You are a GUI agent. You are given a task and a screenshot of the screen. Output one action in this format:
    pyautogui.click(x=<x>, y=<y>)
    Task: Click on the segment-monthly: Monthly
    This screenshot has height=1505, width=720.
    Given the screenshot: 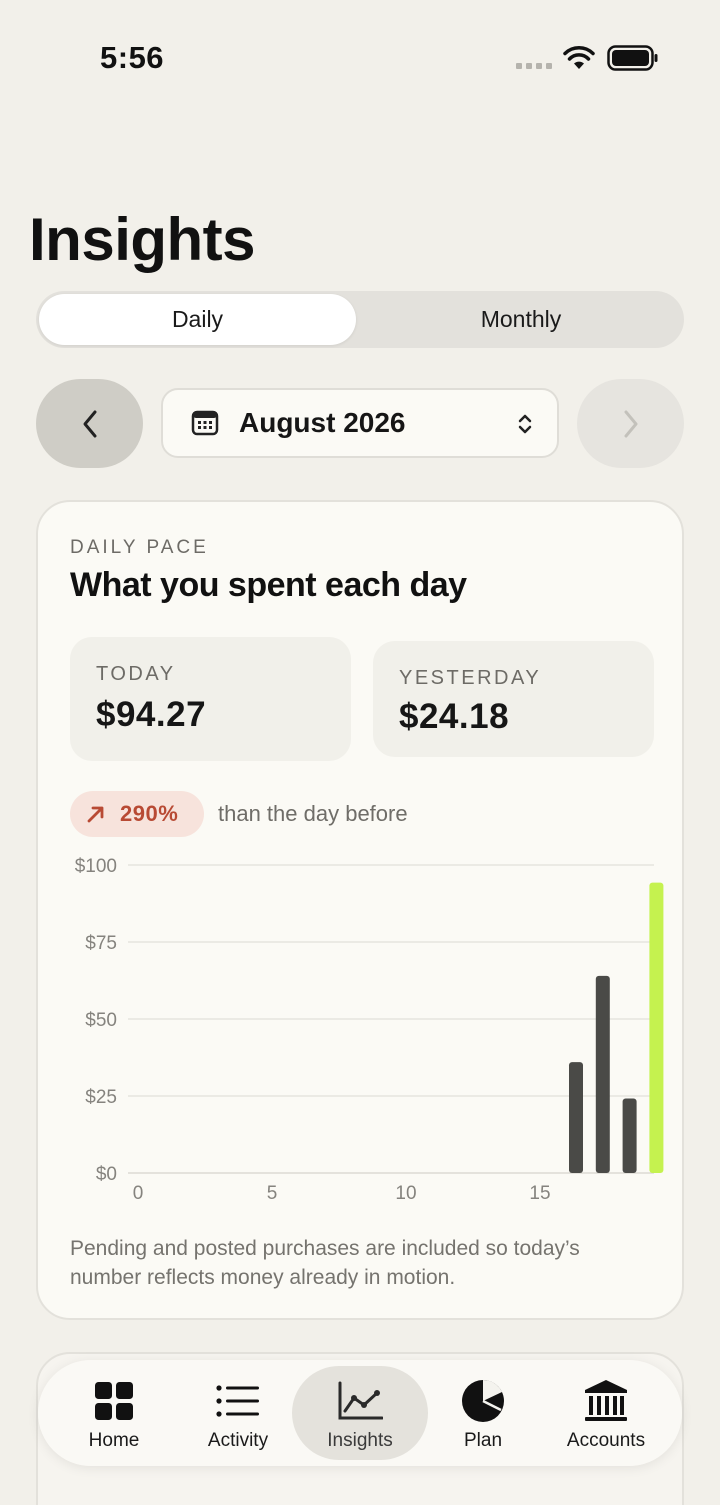 What is the action you would take?
    pyautogui.click(x=521, y=319)
    